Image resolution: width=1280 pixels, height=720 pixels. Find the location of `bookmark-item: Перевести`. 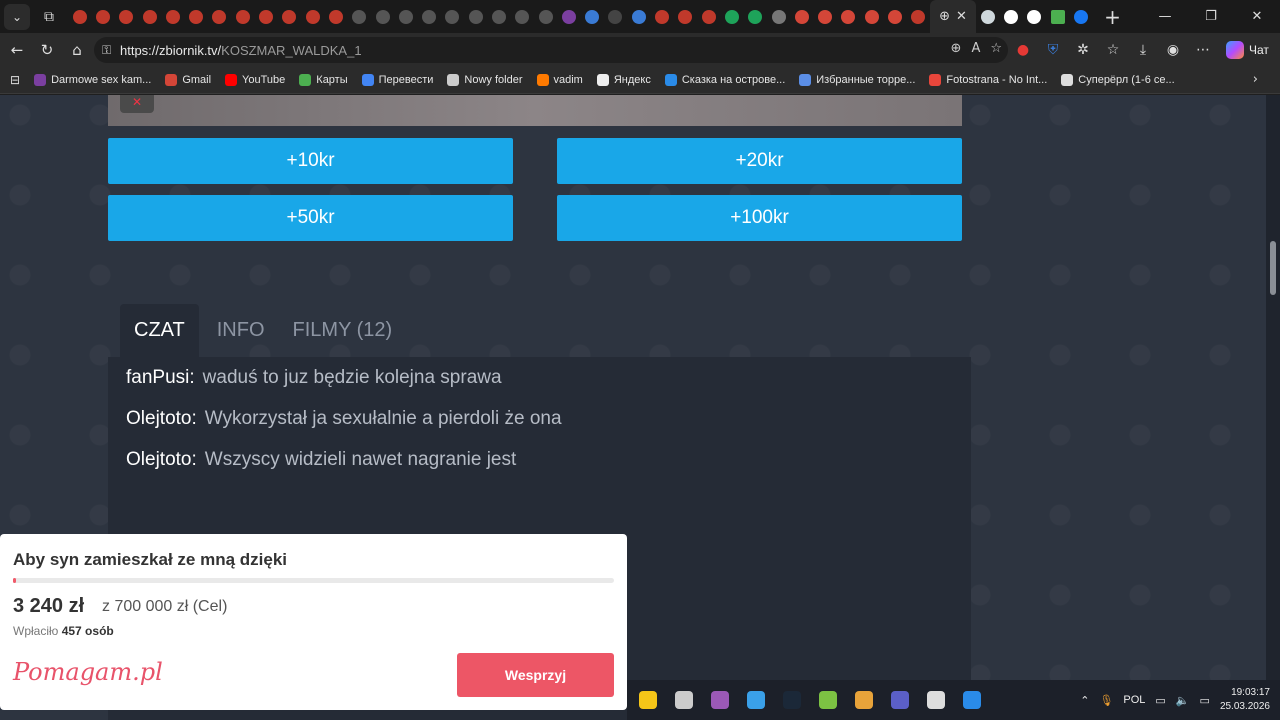

bookmark-item: Перевести is located at coordinates (397, 80).